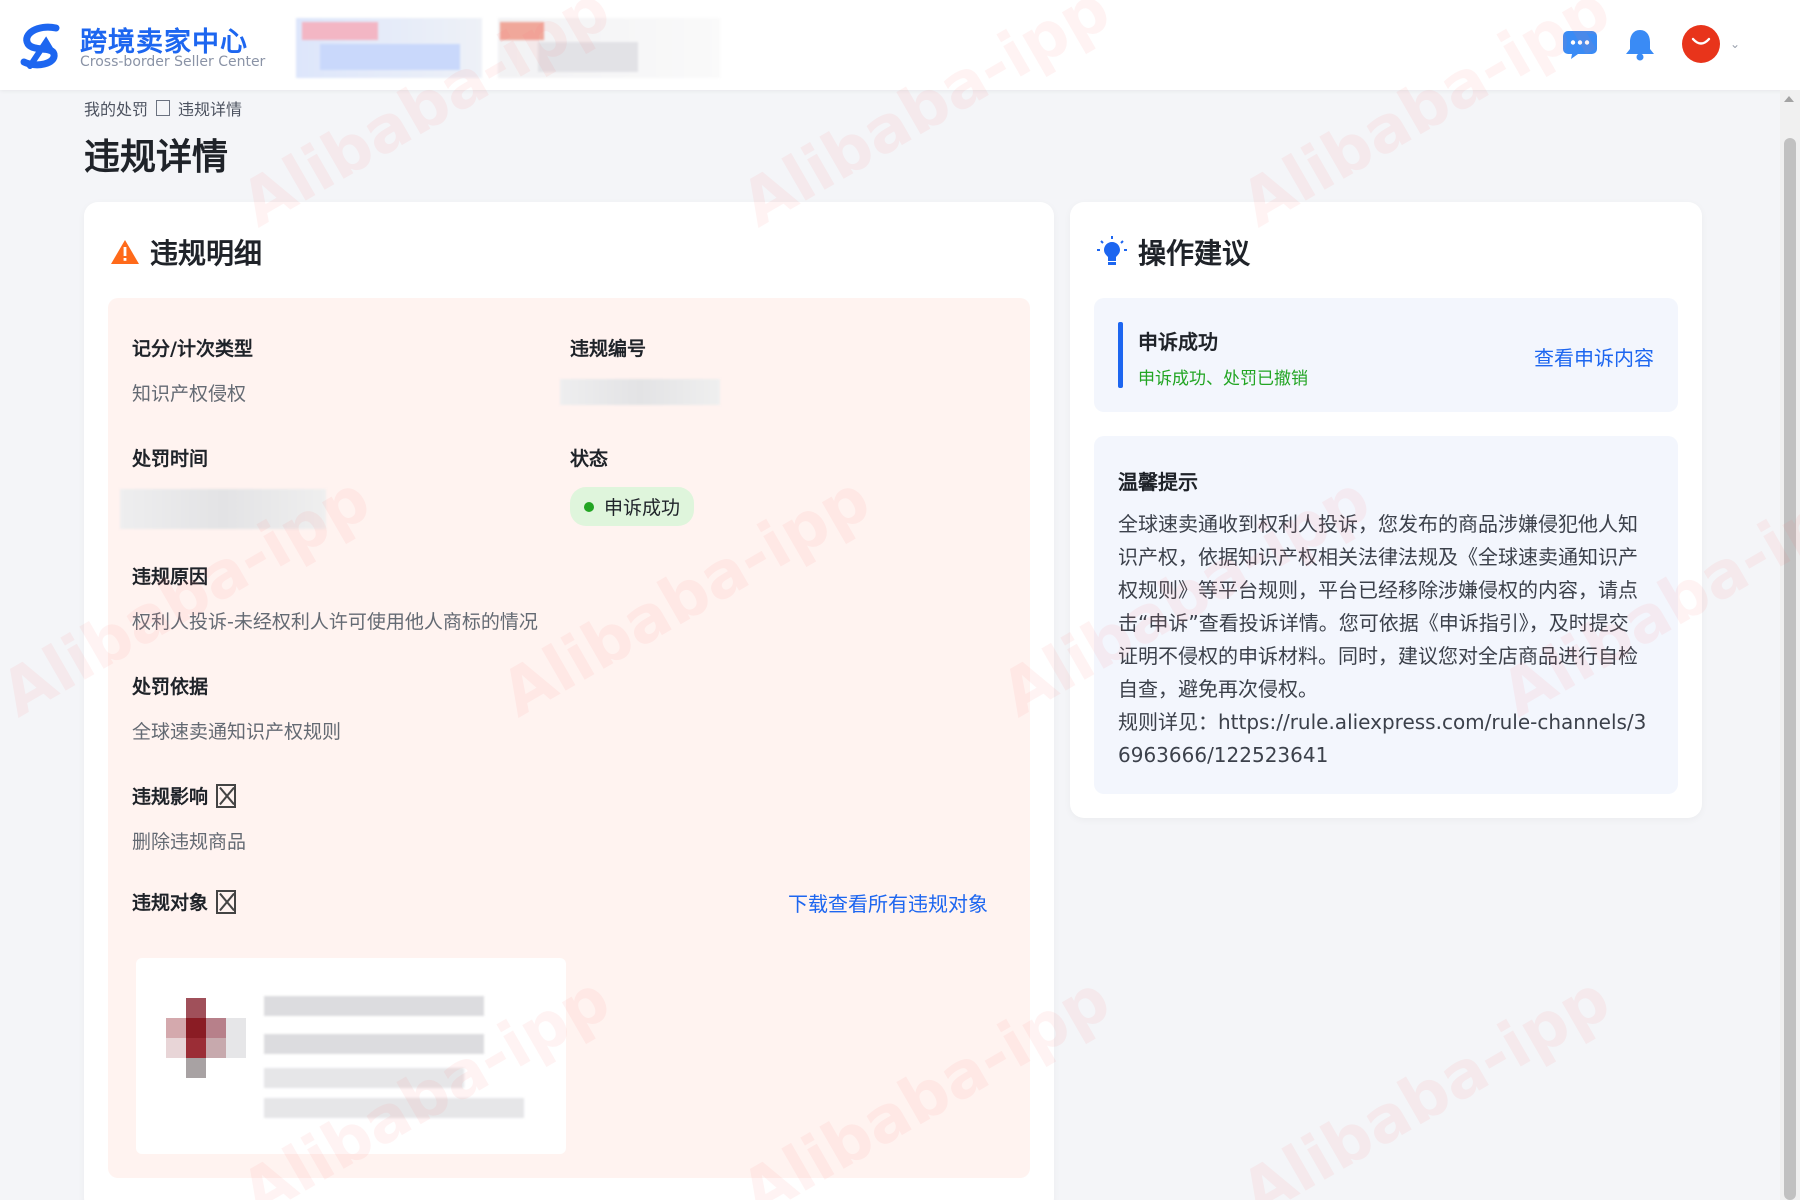 This screenshot has height=1200, width=1800. What do you see at coordinates (900, 45) in the screenshot?
I see `top-bar: 跨境卖家中心 Cross-border Seller Center ⌄` at bounding box center [900, 45].